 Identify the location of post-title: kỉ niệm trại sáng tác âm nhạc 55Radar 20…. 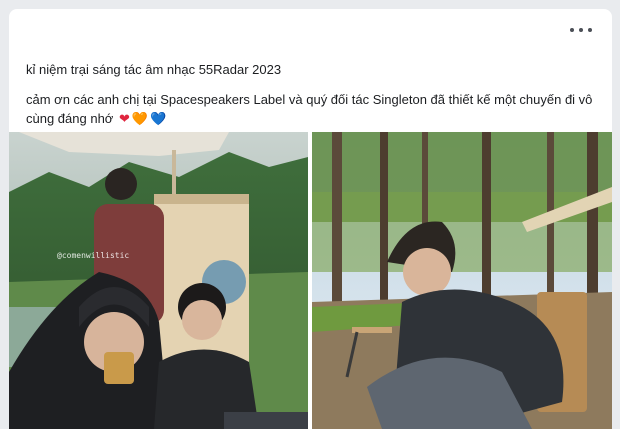
(154, 69).